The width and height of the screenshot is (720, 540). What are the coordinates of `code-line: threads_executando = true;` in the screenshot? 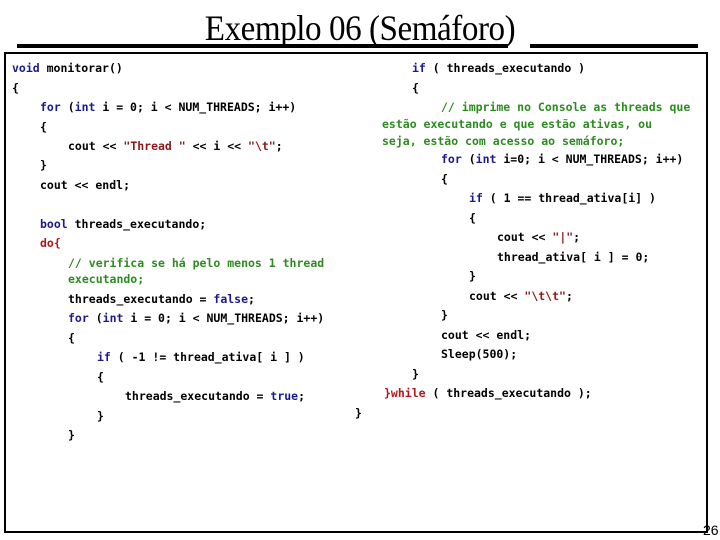 It's located at (215, 396).